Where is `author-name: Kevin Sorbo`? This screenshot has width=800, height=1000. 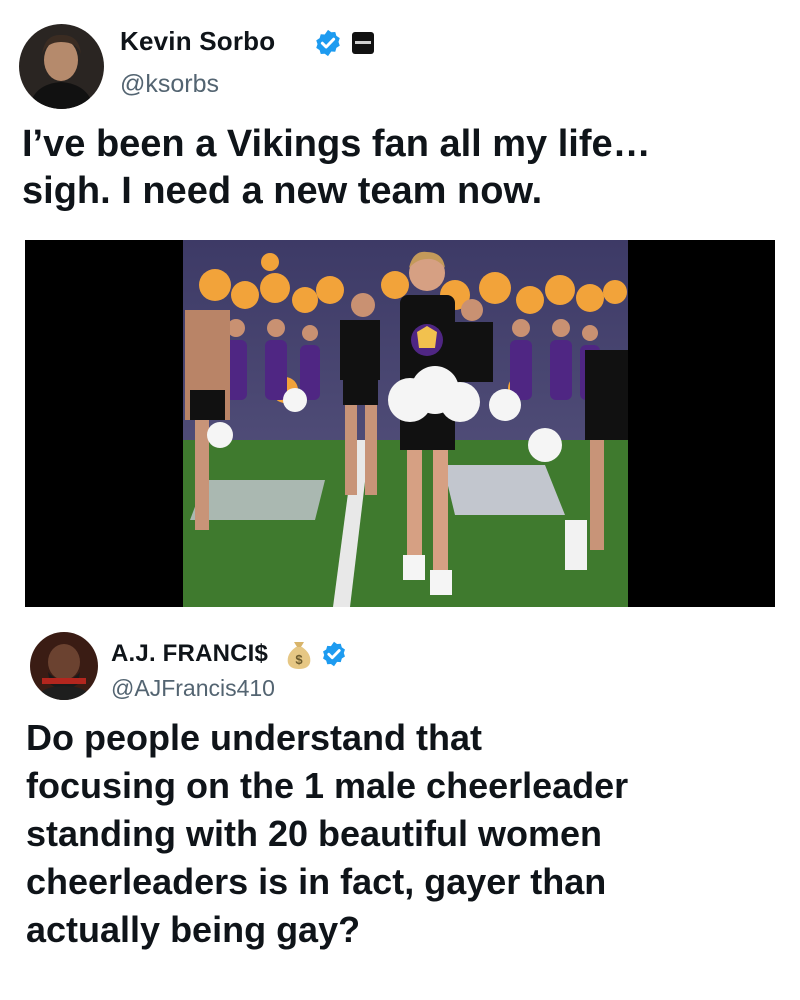 author-name: Kevin Sorbo is located at coordinates (197, 41).